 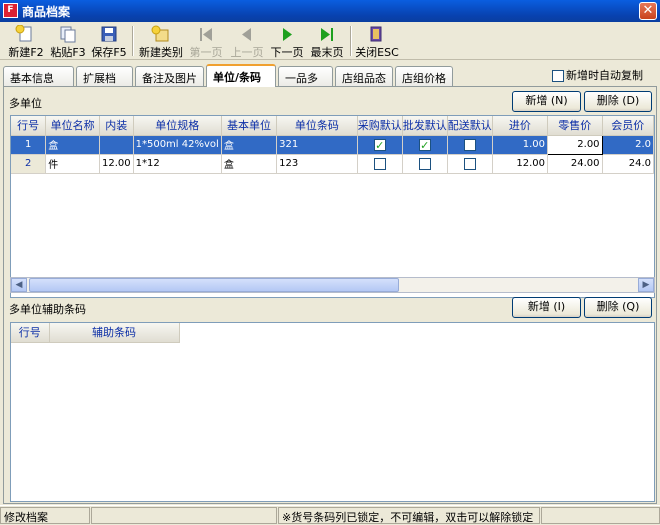 What do you see at coordinates (29, 164) in the screenshot?
I see `row-no-cell: 2` at bounding box center [29, 164].